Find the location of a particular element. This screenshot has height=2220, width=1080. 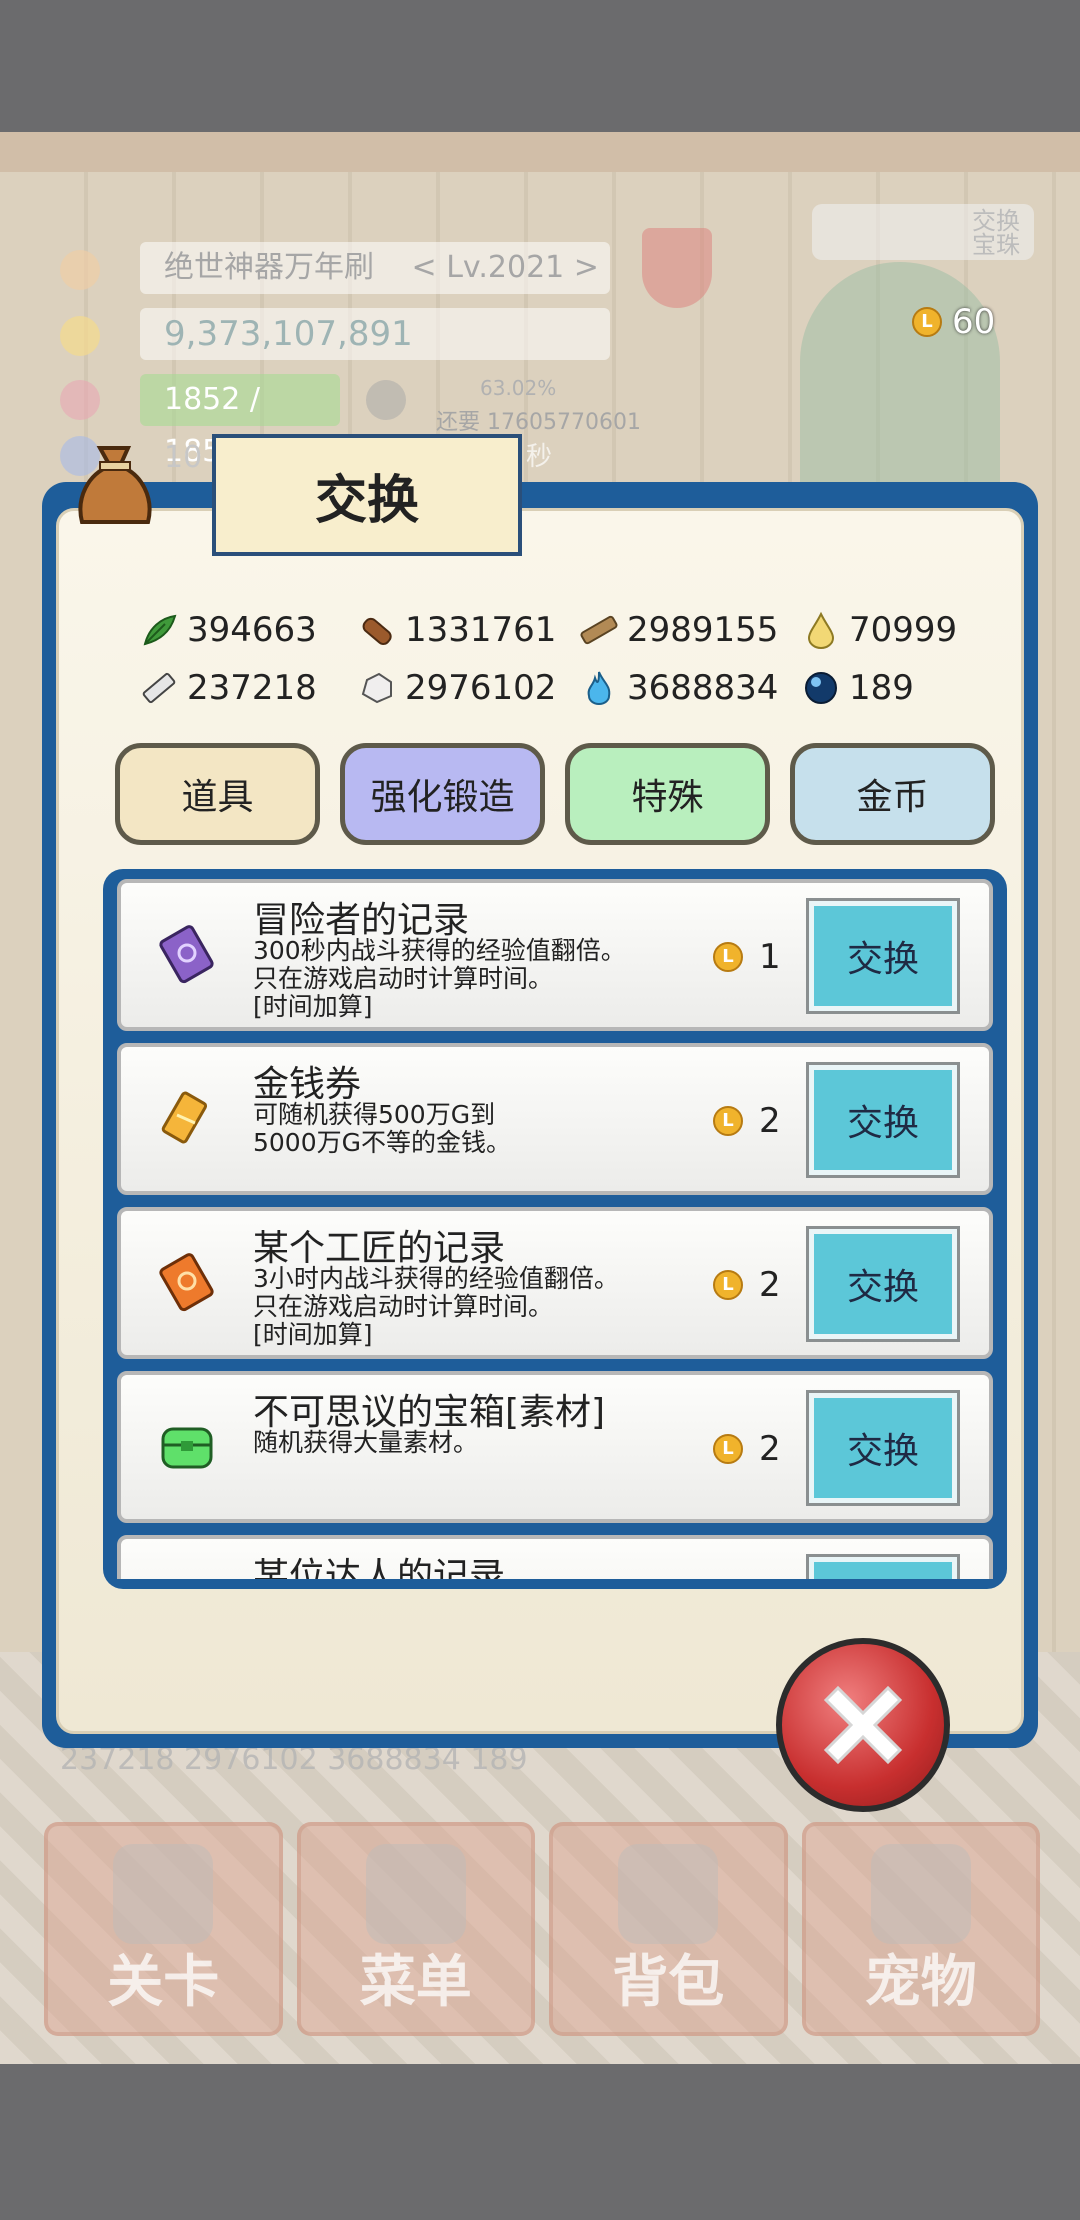

iron-ingot-icon is located at coordinates (159, 688).